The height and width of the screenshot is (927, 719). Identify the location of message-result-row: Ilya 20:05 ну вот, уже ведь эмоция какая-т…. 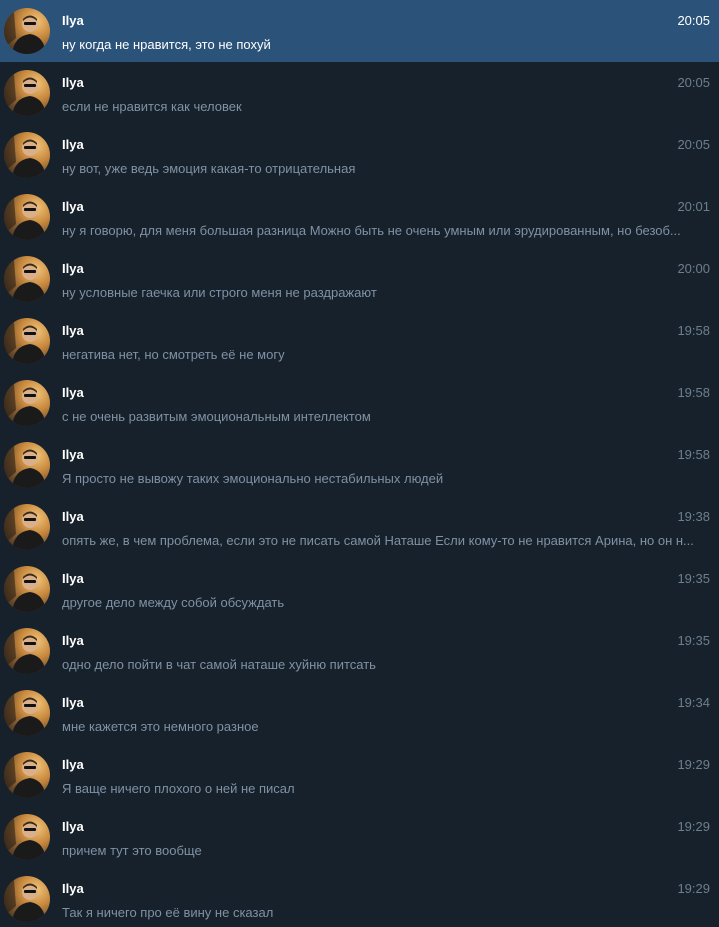
(359, 155).